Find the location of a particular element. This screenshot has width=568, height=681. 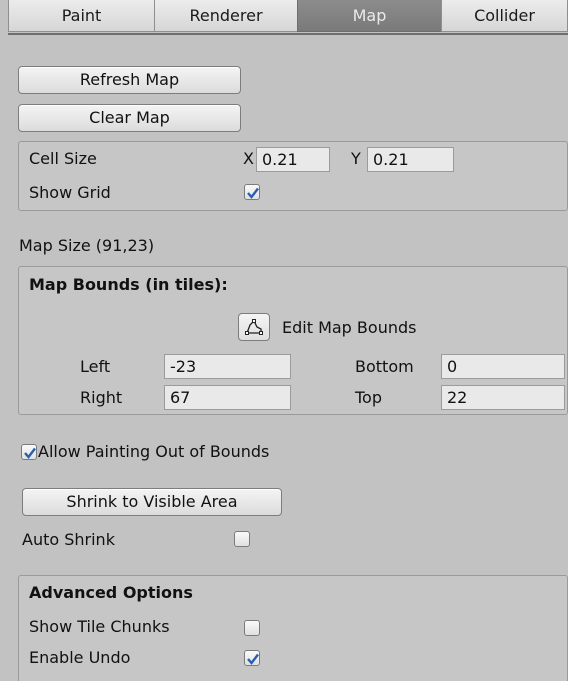

polygon-edit-icon is located at coordinates (254, 327).